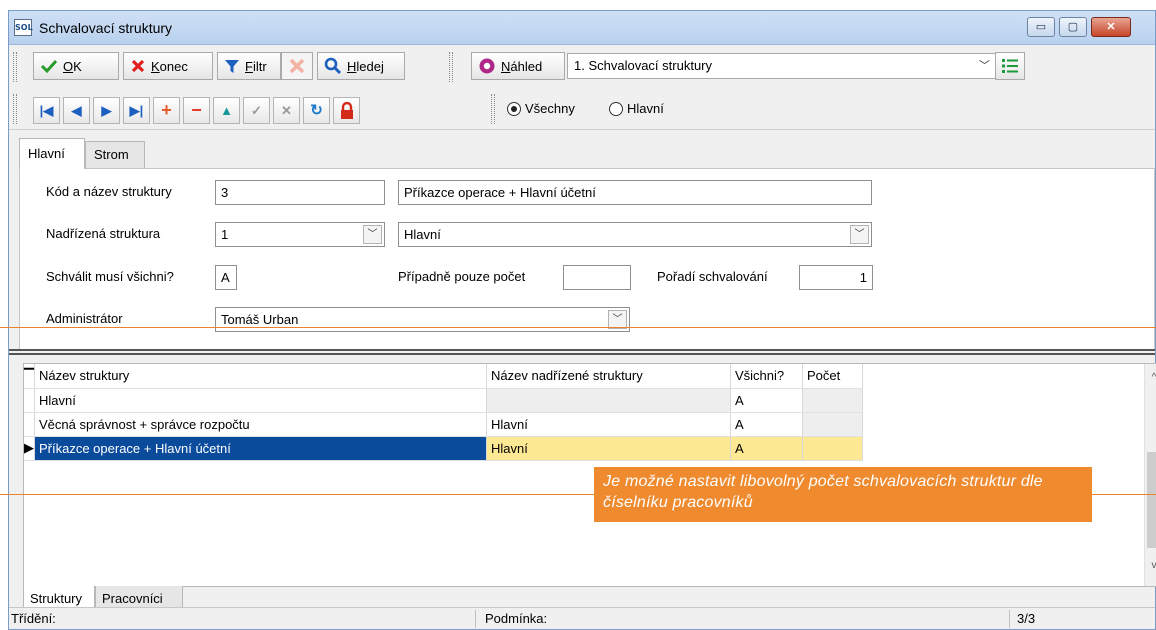 The height and width of the screenshot is (630, 1156). I want to click on cell-parent, so click(608, 400).